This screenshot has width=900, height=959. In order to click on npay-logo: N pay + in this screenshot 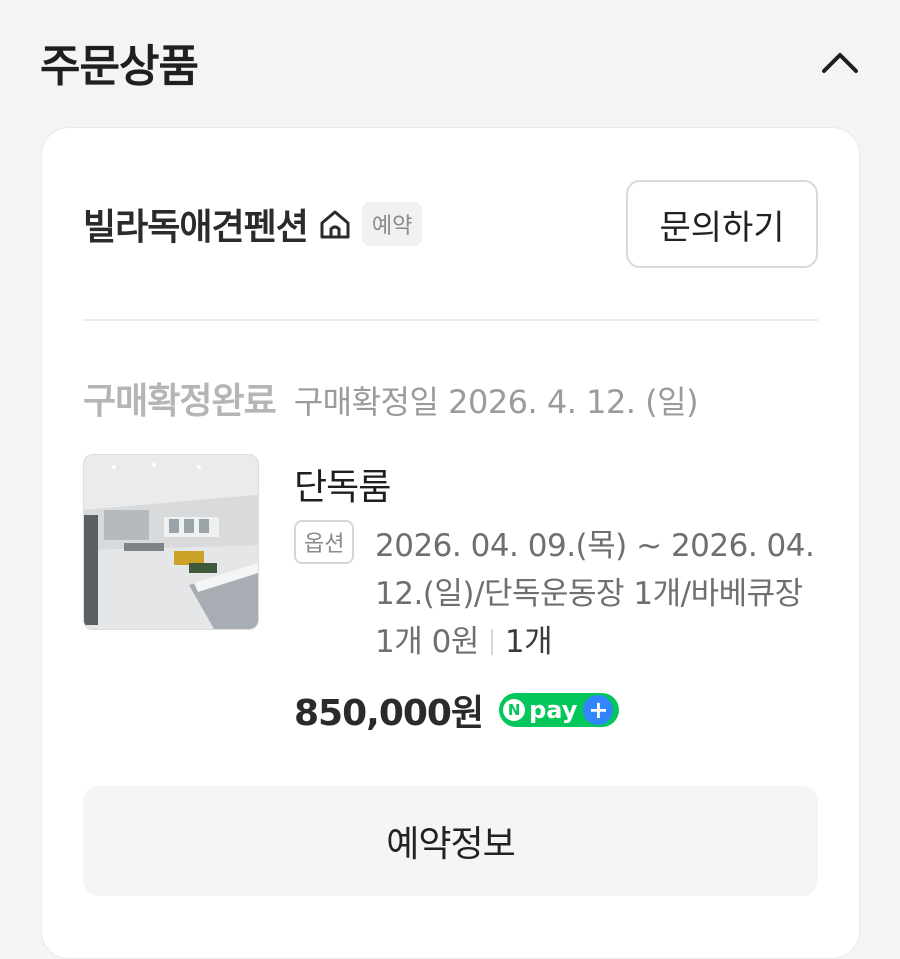, I will do `click(559, 710)`.